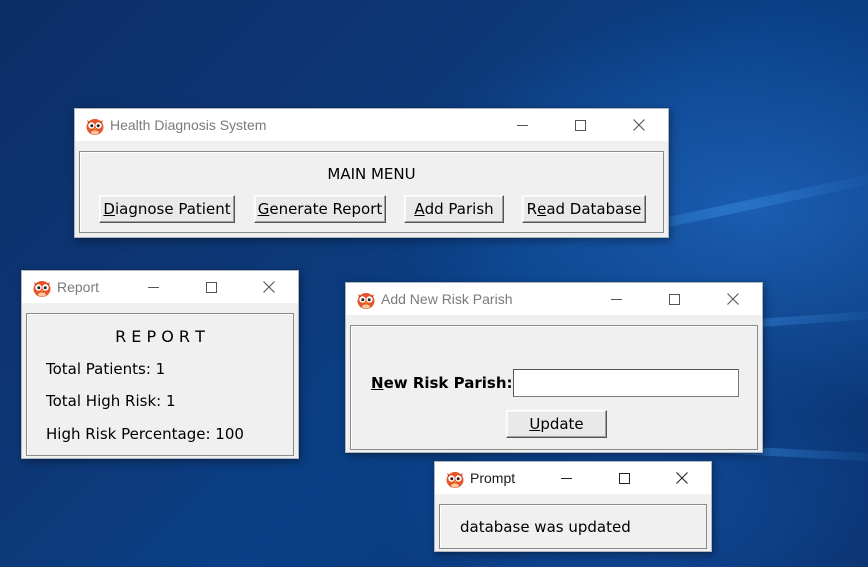 Image resolution: width=868 pixels, height=567 pixels. Describe the element at coordinates (109, 209) in the screenshot. I see `diagnose-mnemonic: D` at that location.